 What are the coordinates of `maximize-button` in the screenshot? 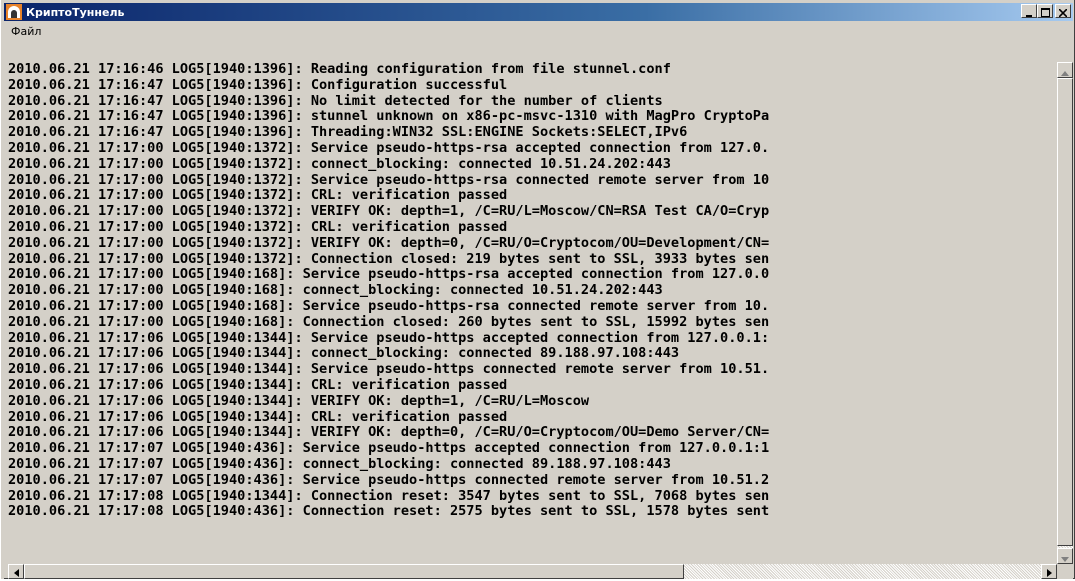 It's located at (1045, 11).